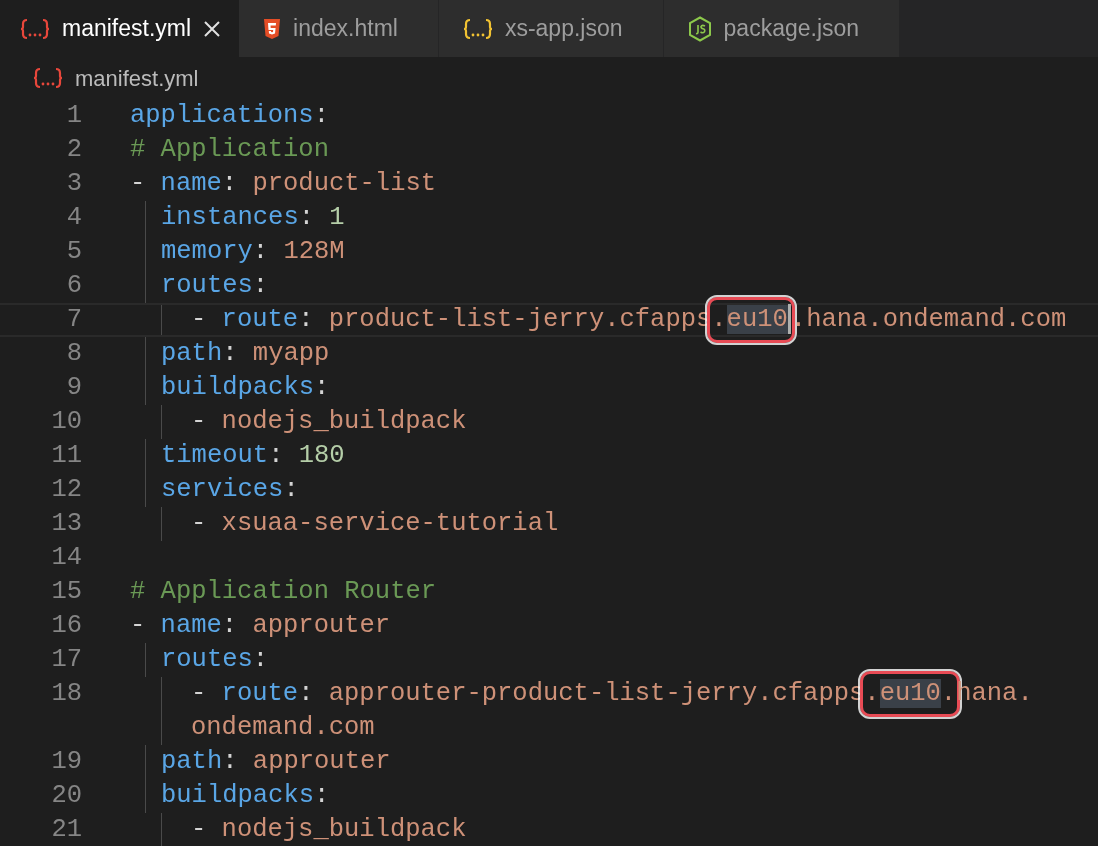  I want to click on line-number: 4, so click(73, 218).